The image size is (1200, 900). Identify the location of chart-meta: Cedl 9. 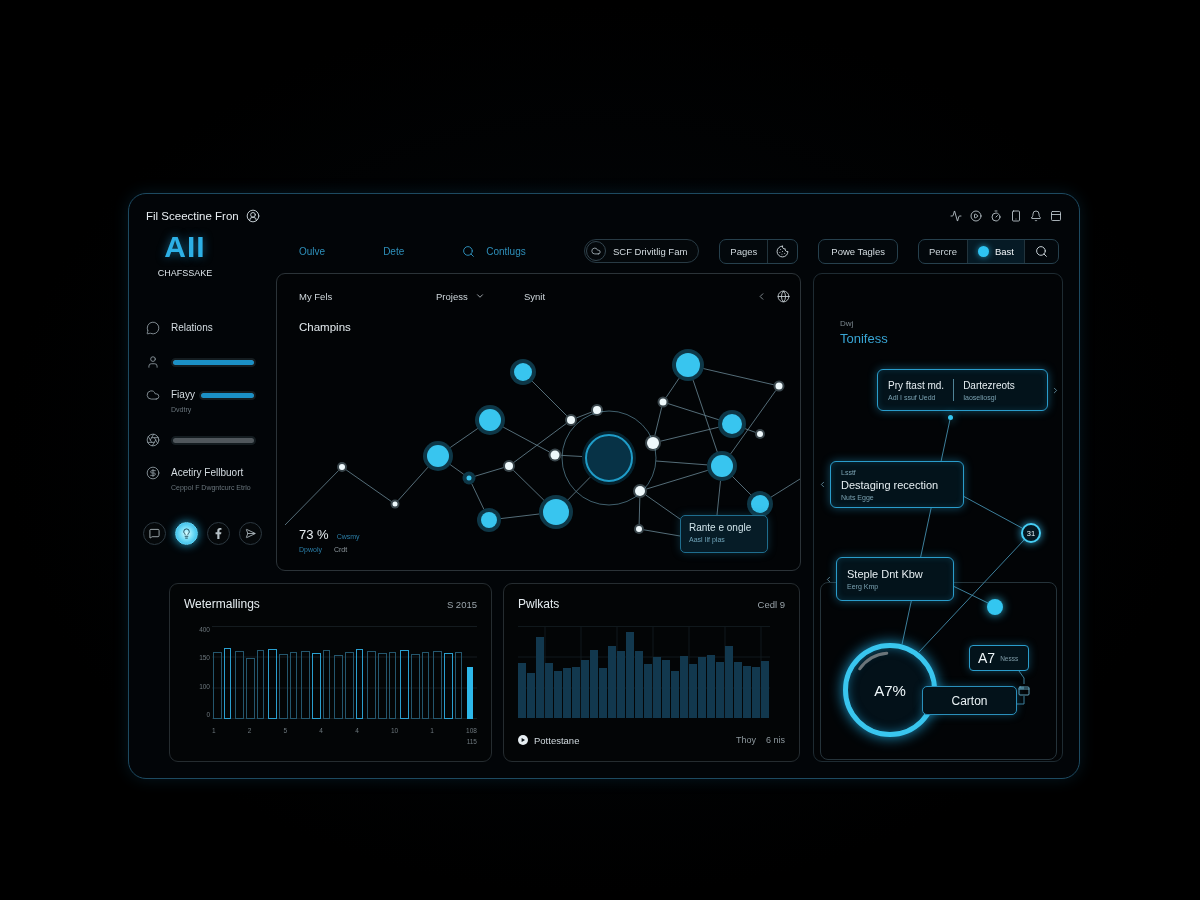
(771, 604).